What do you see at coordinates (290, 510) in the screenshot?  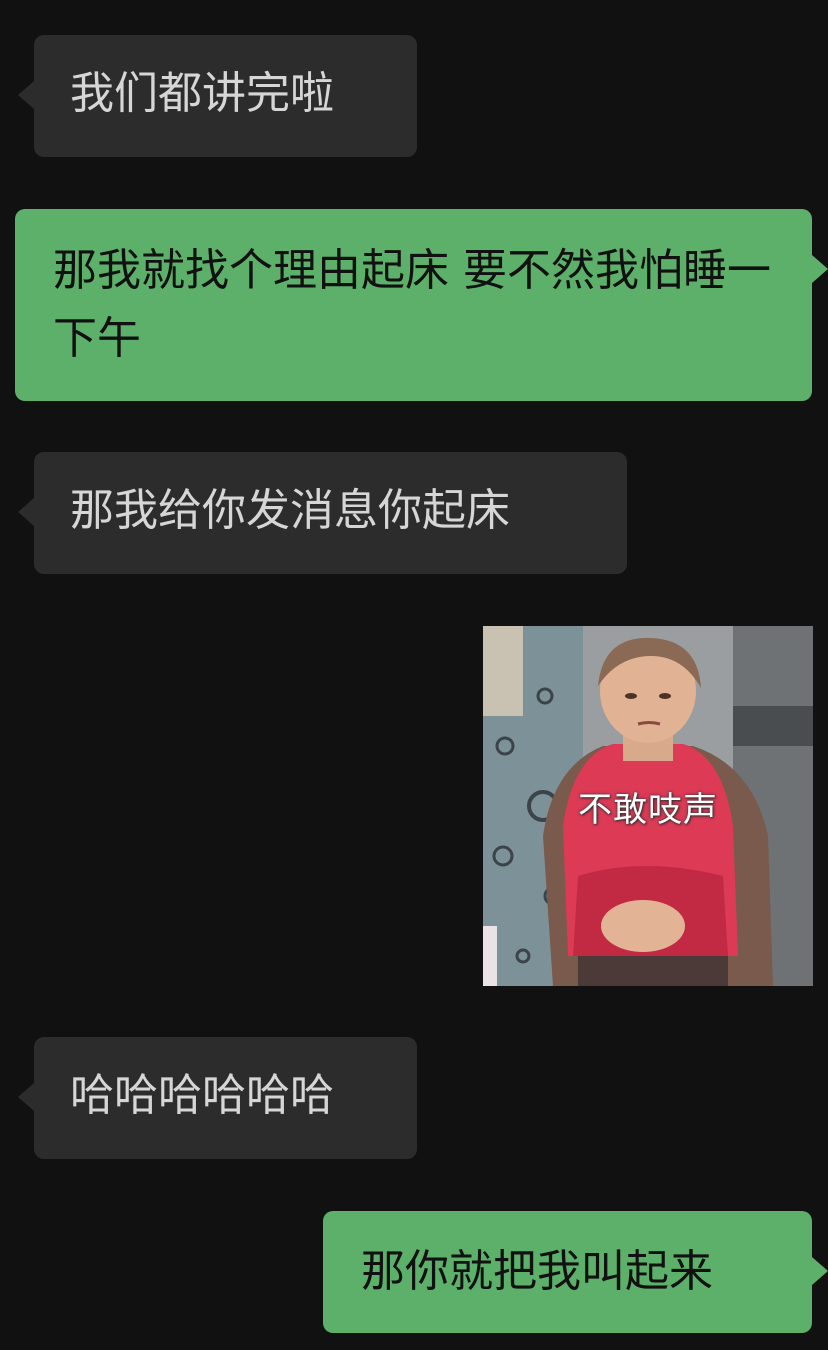 I see `message-text: 那我给你发消息你起床` at bounding box center [290, 510].